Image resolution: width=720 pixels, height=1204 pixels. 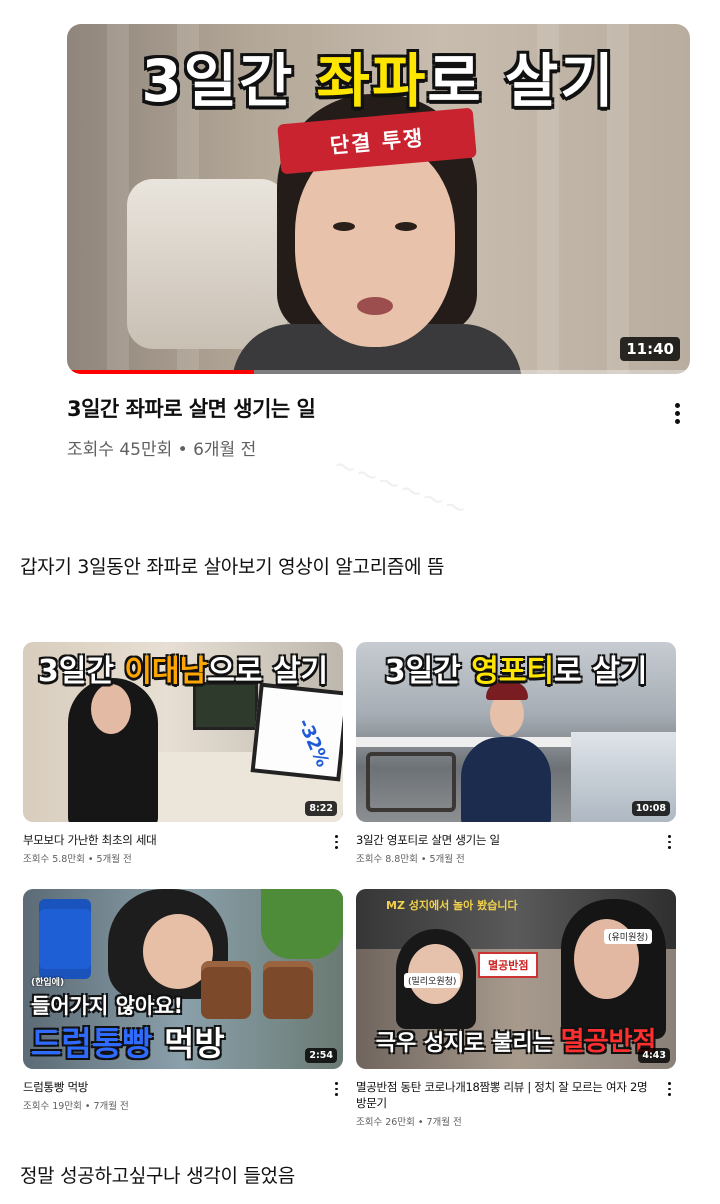 I want to click on drum-barrel, so click(x=65, y=939).